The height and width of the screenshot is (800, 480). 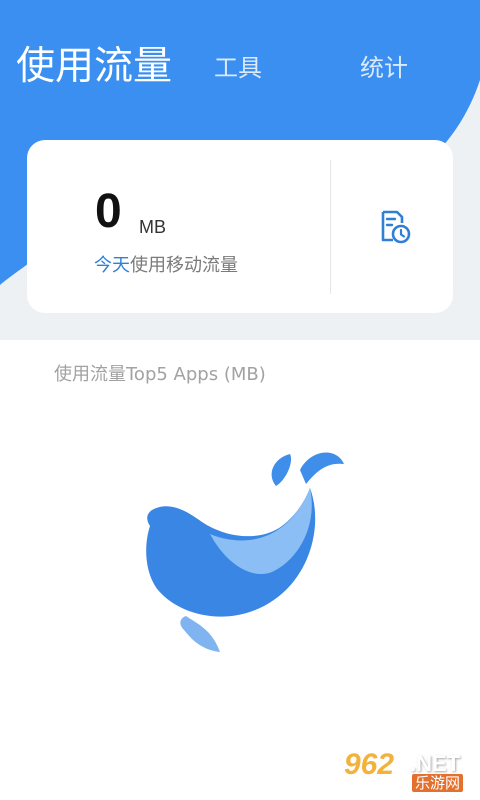 I want to click on usage-value: 0, so click(x=108, y=211).